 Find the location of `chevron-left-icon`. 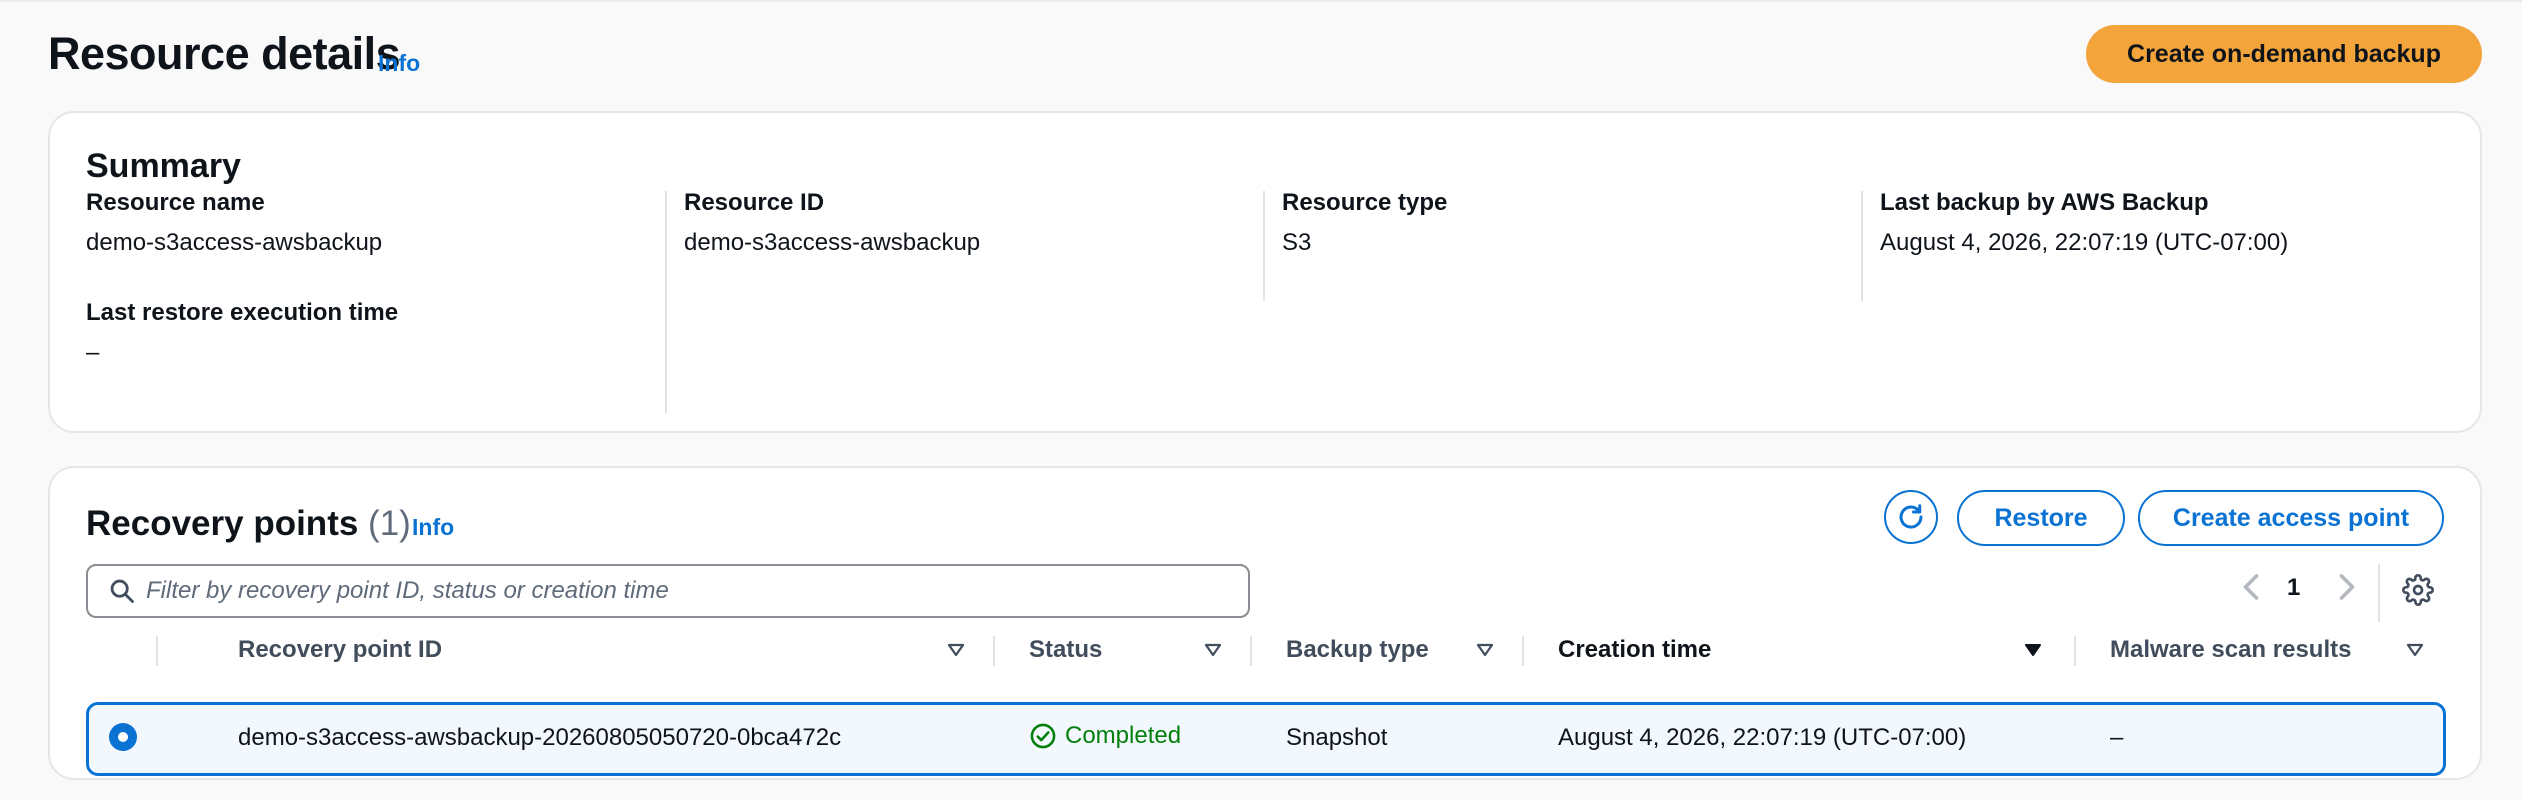

chevron-left-icon is located at coordinates (2251, 587).